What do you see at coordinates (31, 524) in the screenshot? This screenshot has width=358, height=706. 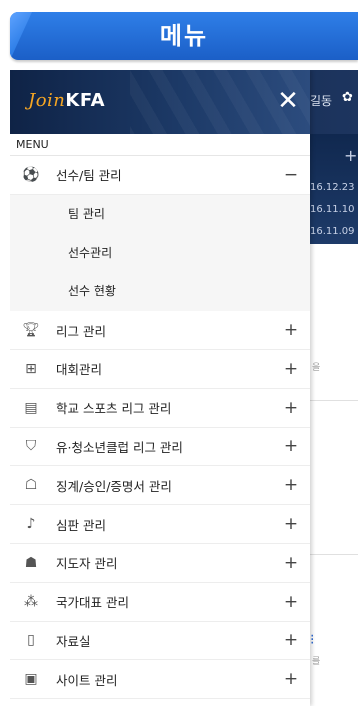 I see `whistle-icon: ♪` at bounding box center [31, 524].